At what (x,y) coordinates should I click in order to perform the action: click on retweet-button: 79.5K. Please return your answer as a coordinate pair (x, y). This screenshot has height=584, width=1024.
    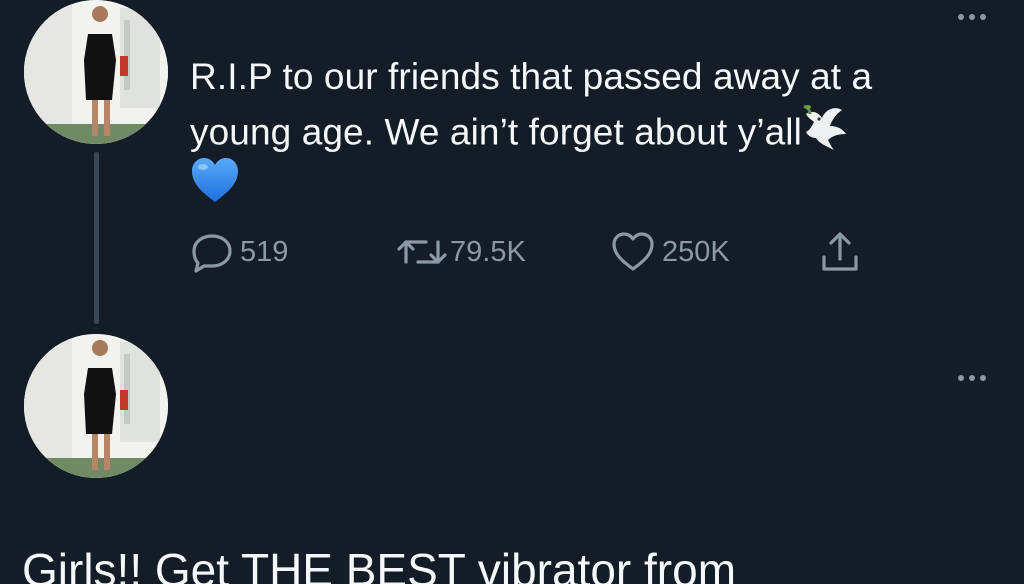
    Looking at the image, I should click on (461, 252).